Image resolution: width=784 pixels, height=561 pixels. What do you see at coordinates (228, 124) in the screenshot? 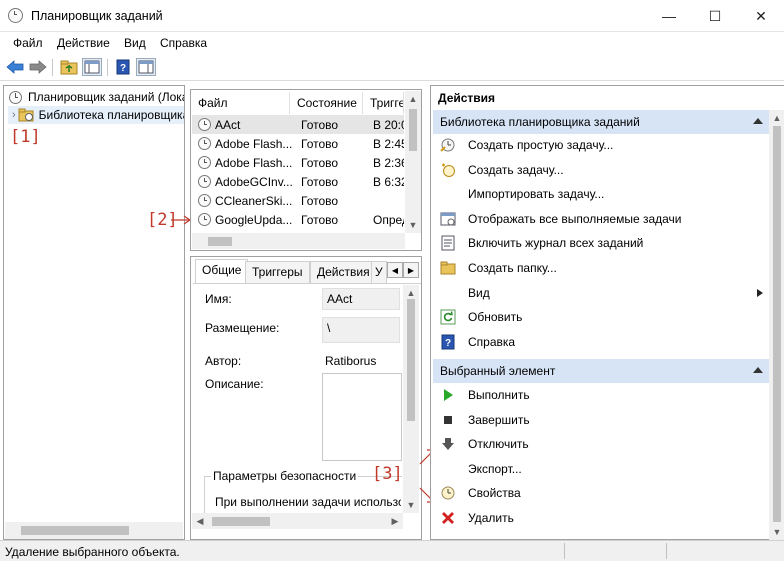
I see `task-name: AAct` at bounding box center [228, 124].